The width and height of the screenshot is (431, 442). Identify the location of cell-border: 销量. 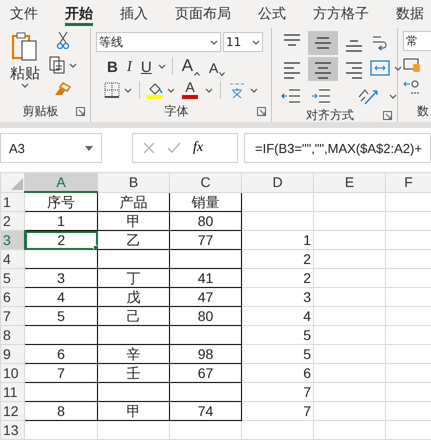
(206, 202).